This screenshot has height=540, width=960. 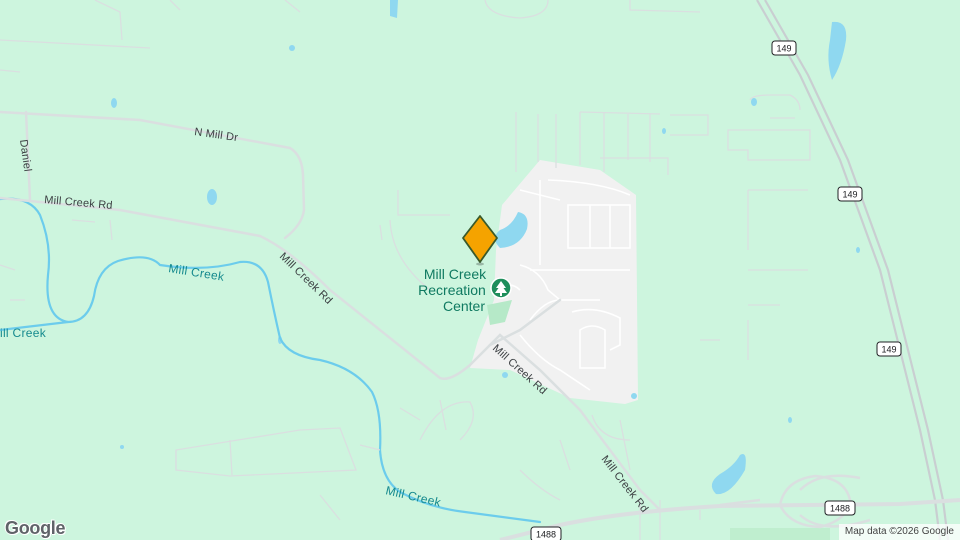 I want to click on shield-1488-right: 1488, so click(x=840, y=508).